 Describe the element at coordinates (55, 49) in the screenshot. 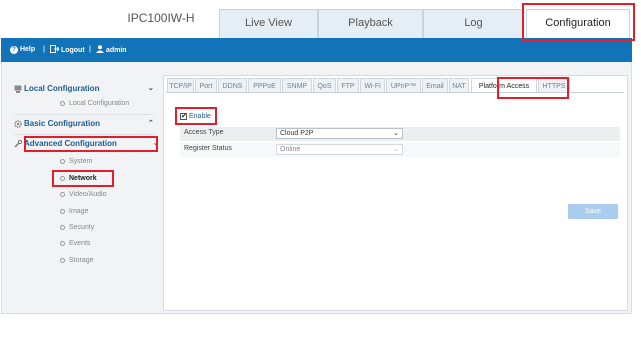

I see `logout-icon` at that location.